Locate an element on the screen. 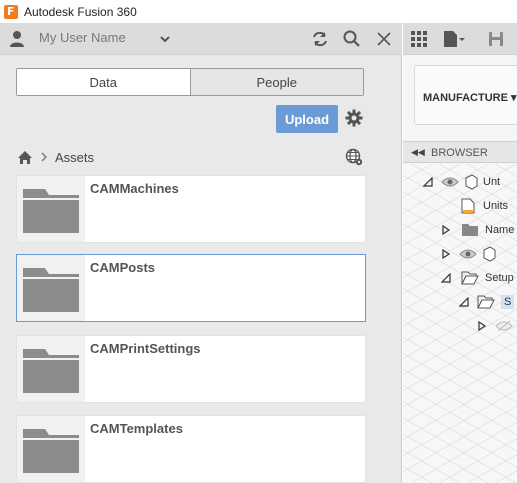  save-icon is located at coordinates (496, 39).